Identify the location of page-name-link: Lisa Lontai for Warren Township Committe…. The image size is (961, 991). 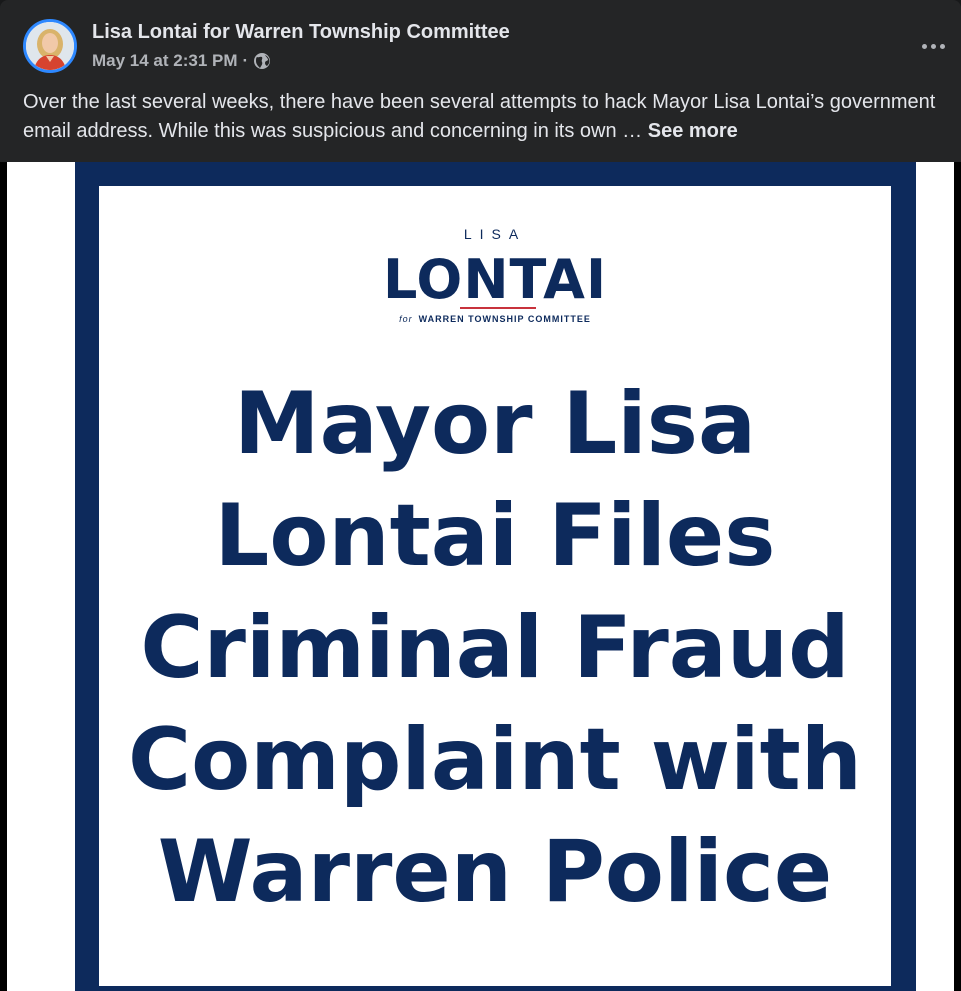
(301, 32).